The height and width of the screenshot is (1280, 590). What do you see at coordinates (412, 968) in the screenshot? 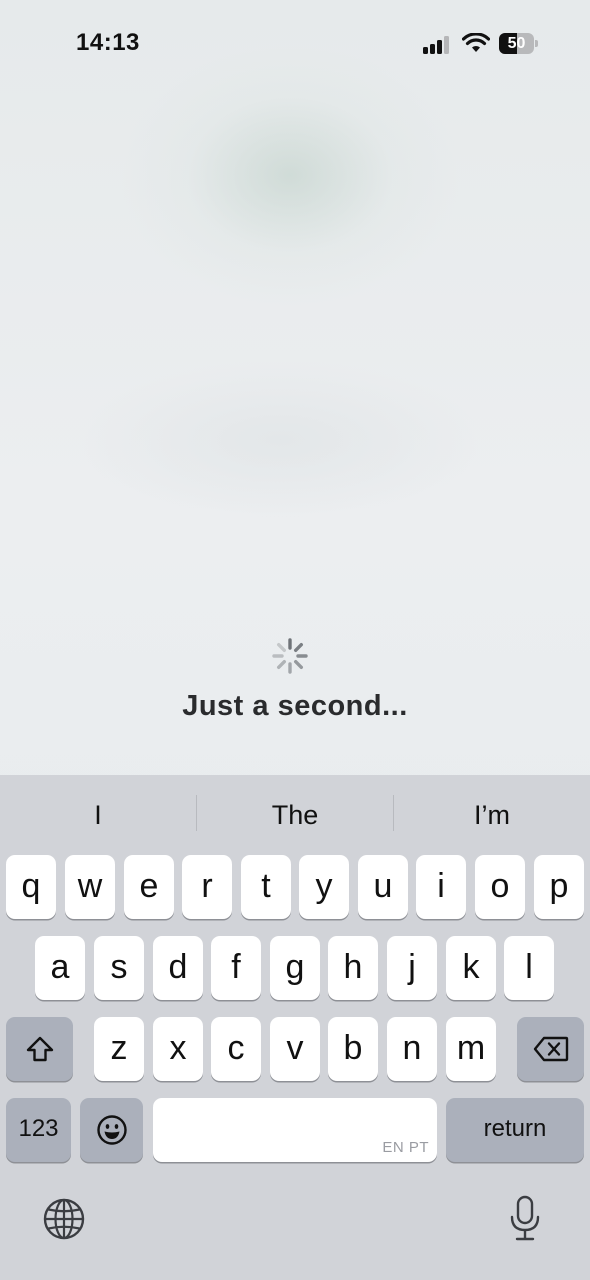
I see `key-j: j` at bounding box center [412, 968].